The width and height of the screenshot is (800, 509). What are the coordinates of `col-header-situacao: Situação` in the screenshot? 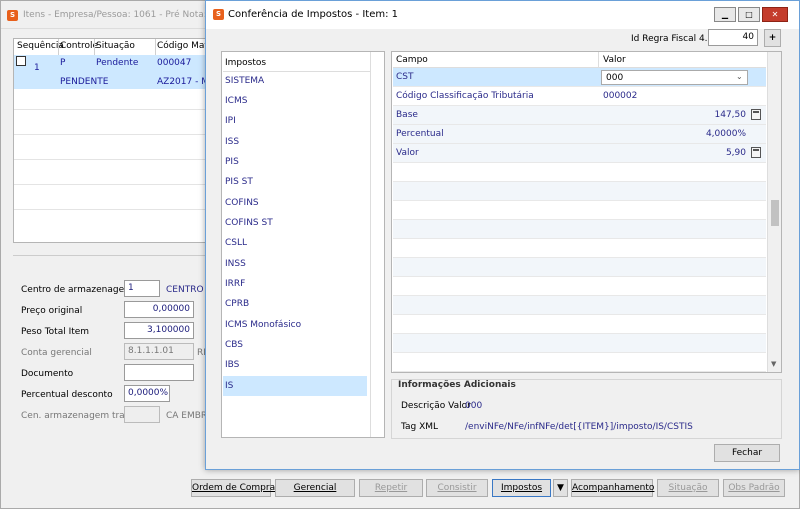 It's located at (115, 46).